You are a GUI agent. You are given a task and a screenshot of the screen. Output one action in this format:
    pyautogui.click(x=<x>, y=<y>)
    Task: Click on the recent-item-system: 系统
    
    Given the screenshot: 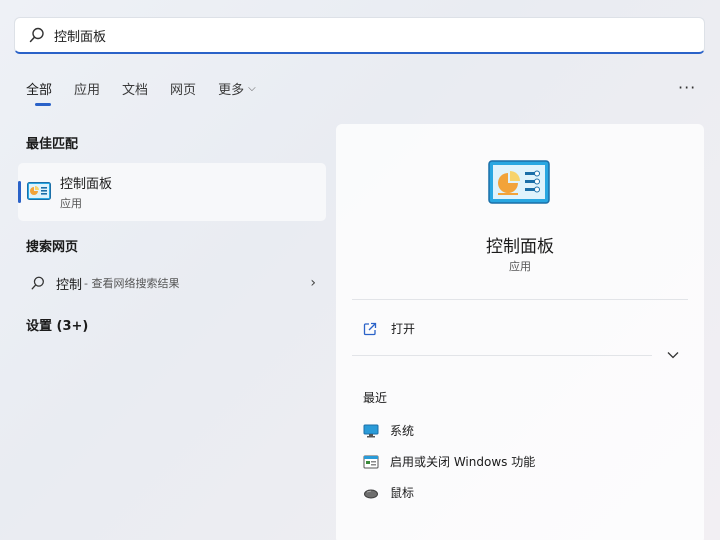 What is the action you would take?
    pyautogui.click(x=388, y=430)
    